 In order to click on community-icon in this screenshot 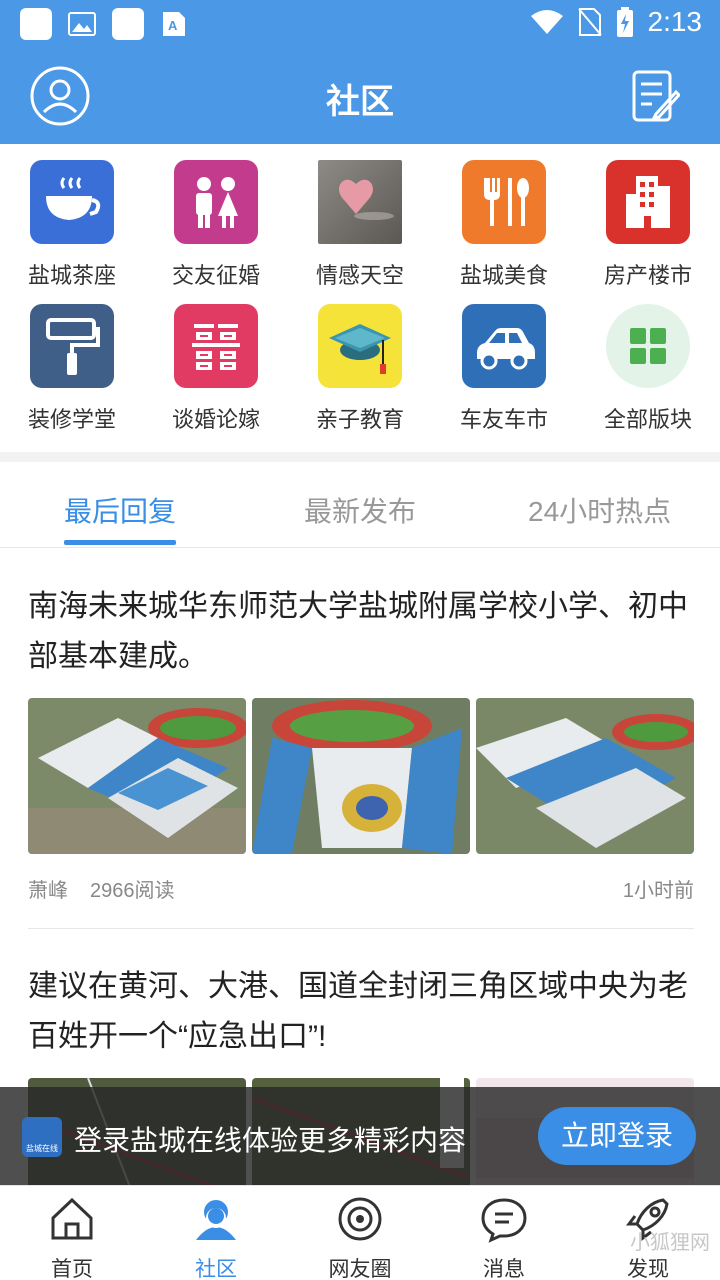, I will do `click(216, 1220)`.